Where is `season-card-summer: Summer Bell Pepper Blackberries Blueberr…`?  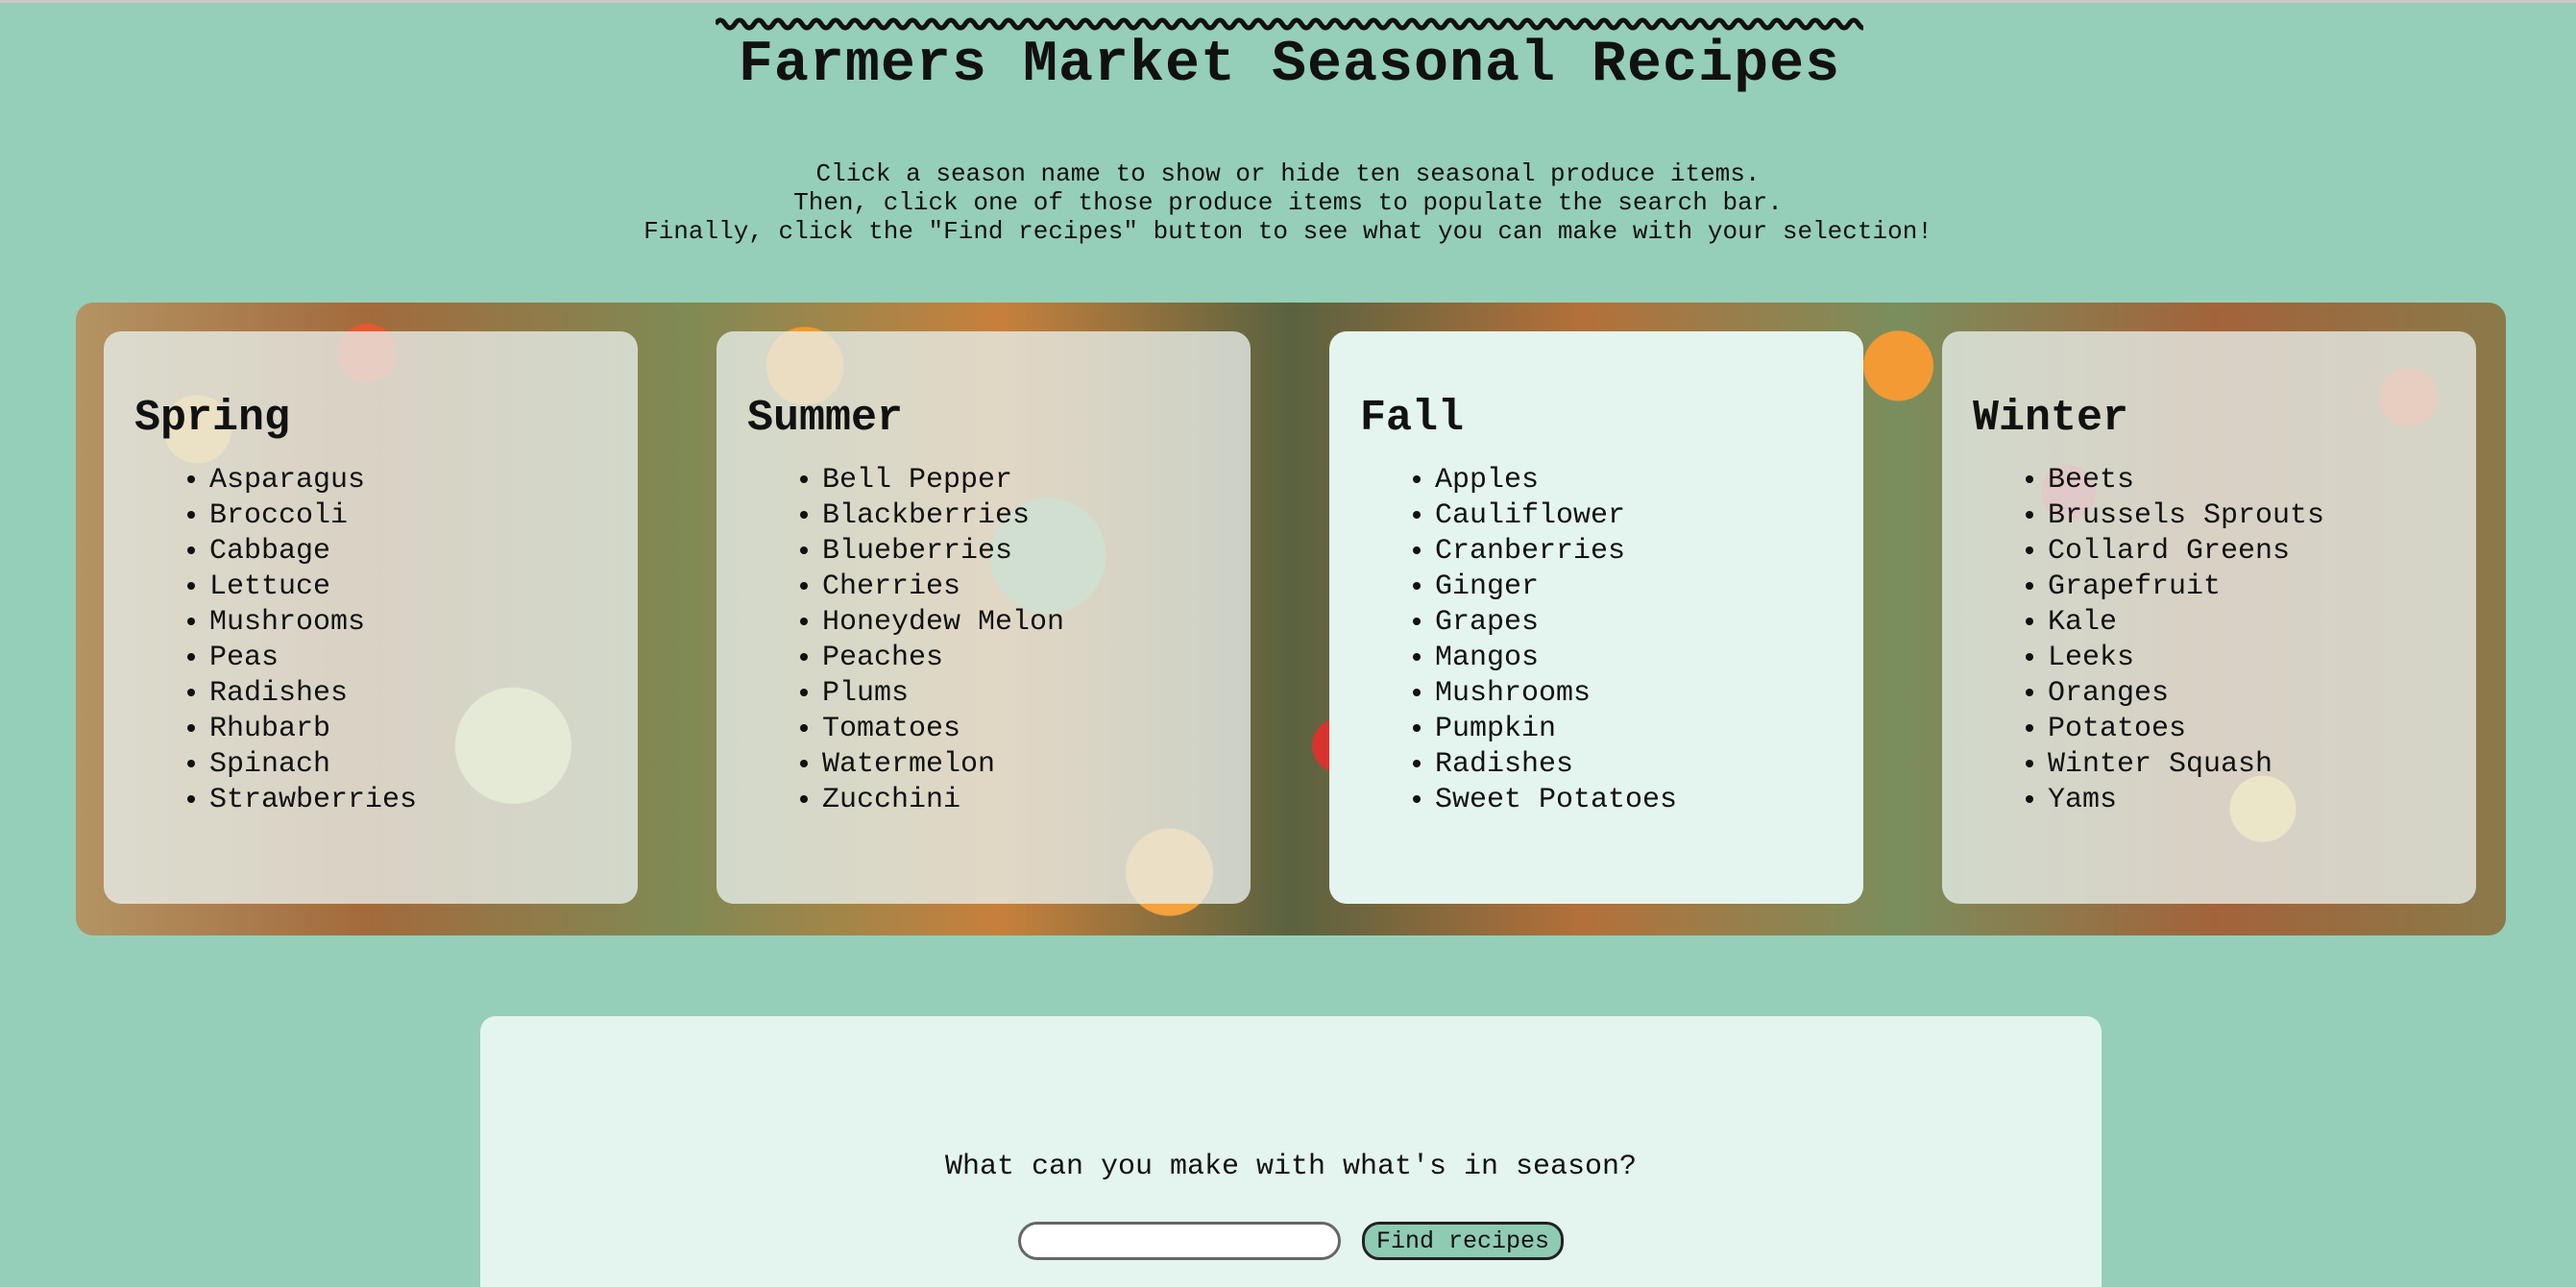 season-card-summer: Summer Bell Pepper Blackberries Blueberr… is located at coordinates (984, 617).